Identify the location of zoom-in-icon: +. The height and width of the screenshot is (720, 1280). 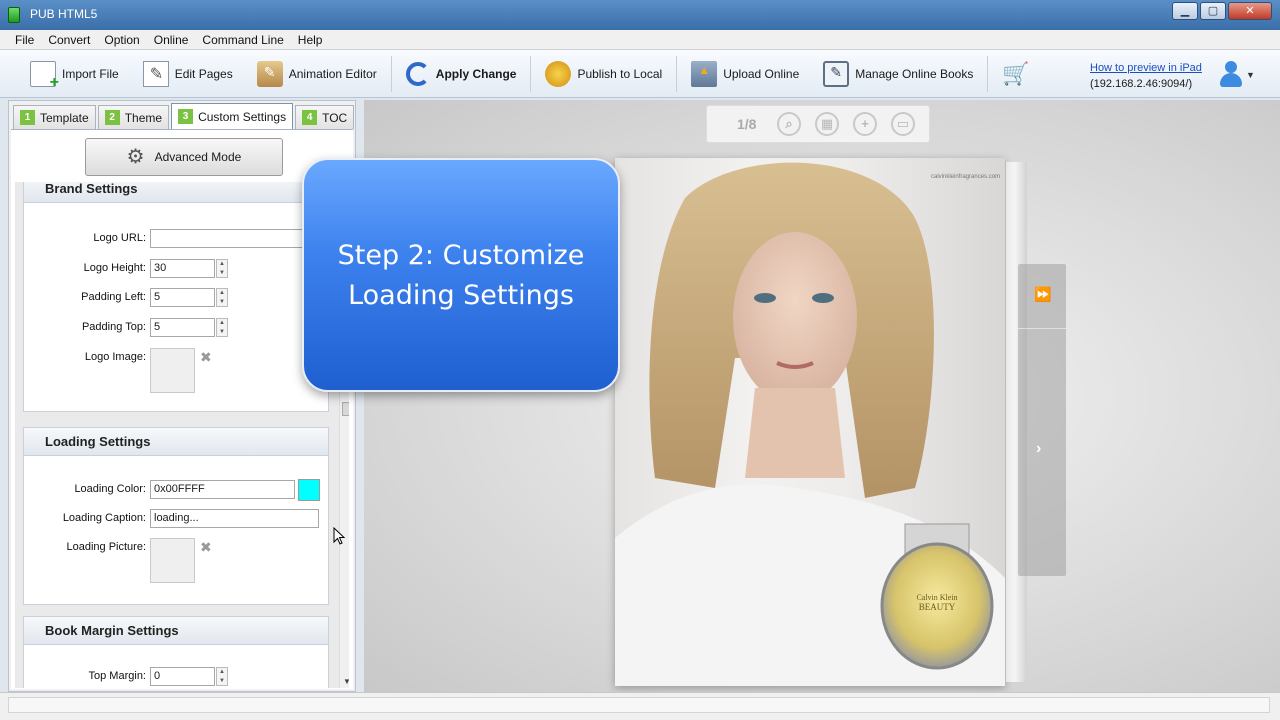
(865, 124).